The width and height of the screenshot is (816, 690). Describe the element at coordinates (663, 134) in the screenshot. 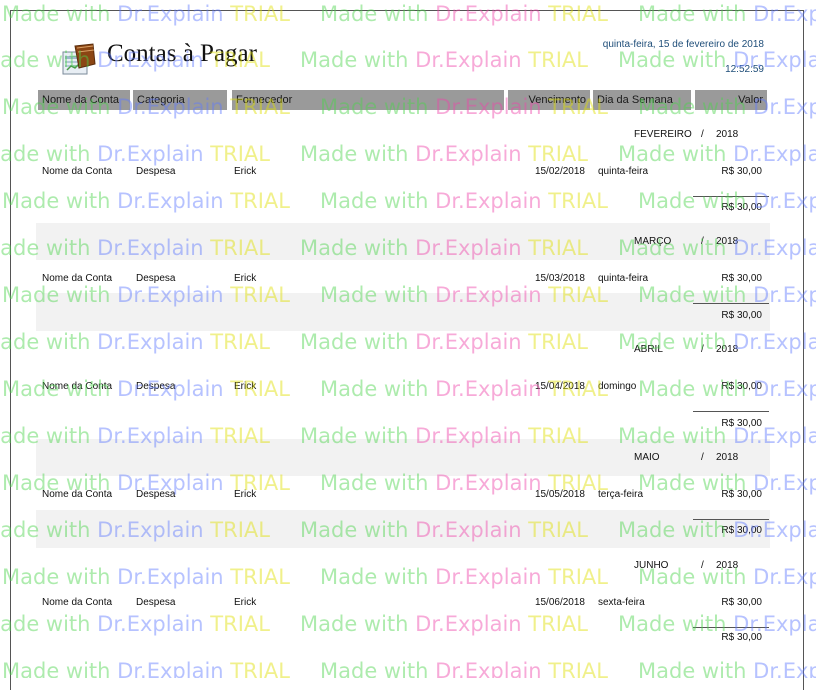

I see `group-month: FEVEREIRO` at that location.